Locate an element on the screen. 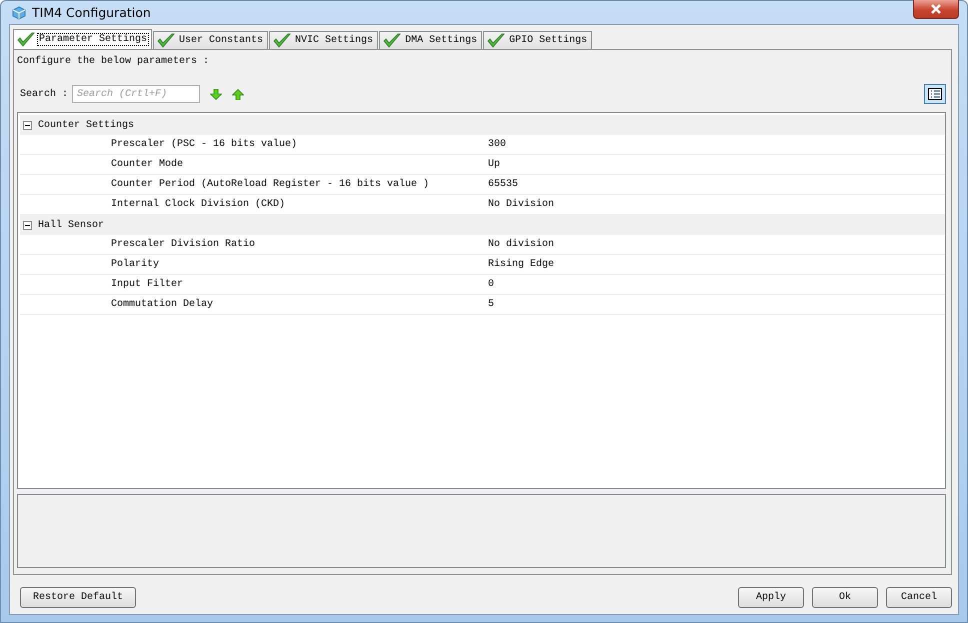 The width and height of the screenshot is (968, 623). parameter-value: 300 is located at coordinates (715, 144).